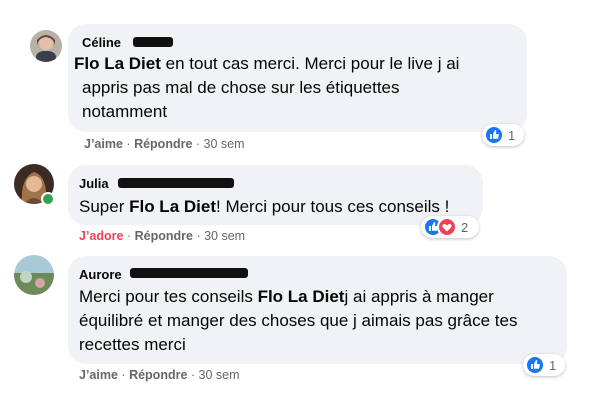 The image size is (593, 414). What do you see at coordinates (101, 42) in the screenshot?
I see `comment-author: Céline` at bounding box center [101, 42].